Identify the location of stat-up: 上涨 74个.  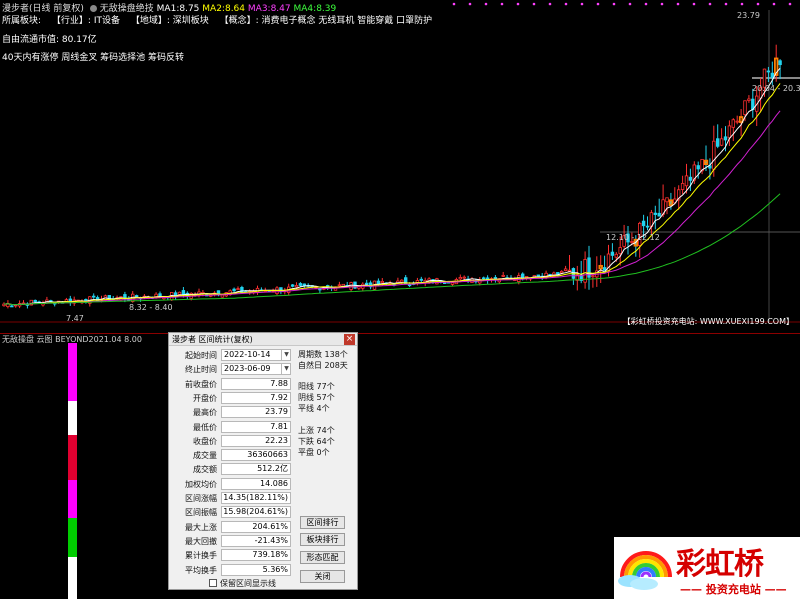
(316, 430).